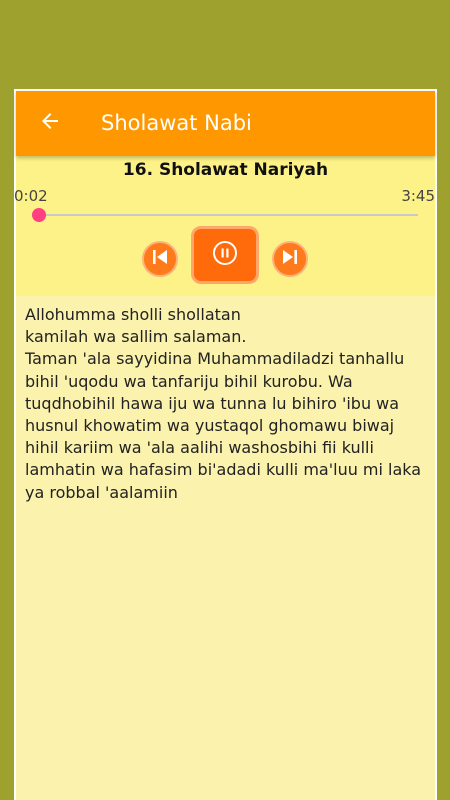 This screenshot has width=450, height=800. I want to click on app-title: Sholawat Nabi, so click(176, 123).